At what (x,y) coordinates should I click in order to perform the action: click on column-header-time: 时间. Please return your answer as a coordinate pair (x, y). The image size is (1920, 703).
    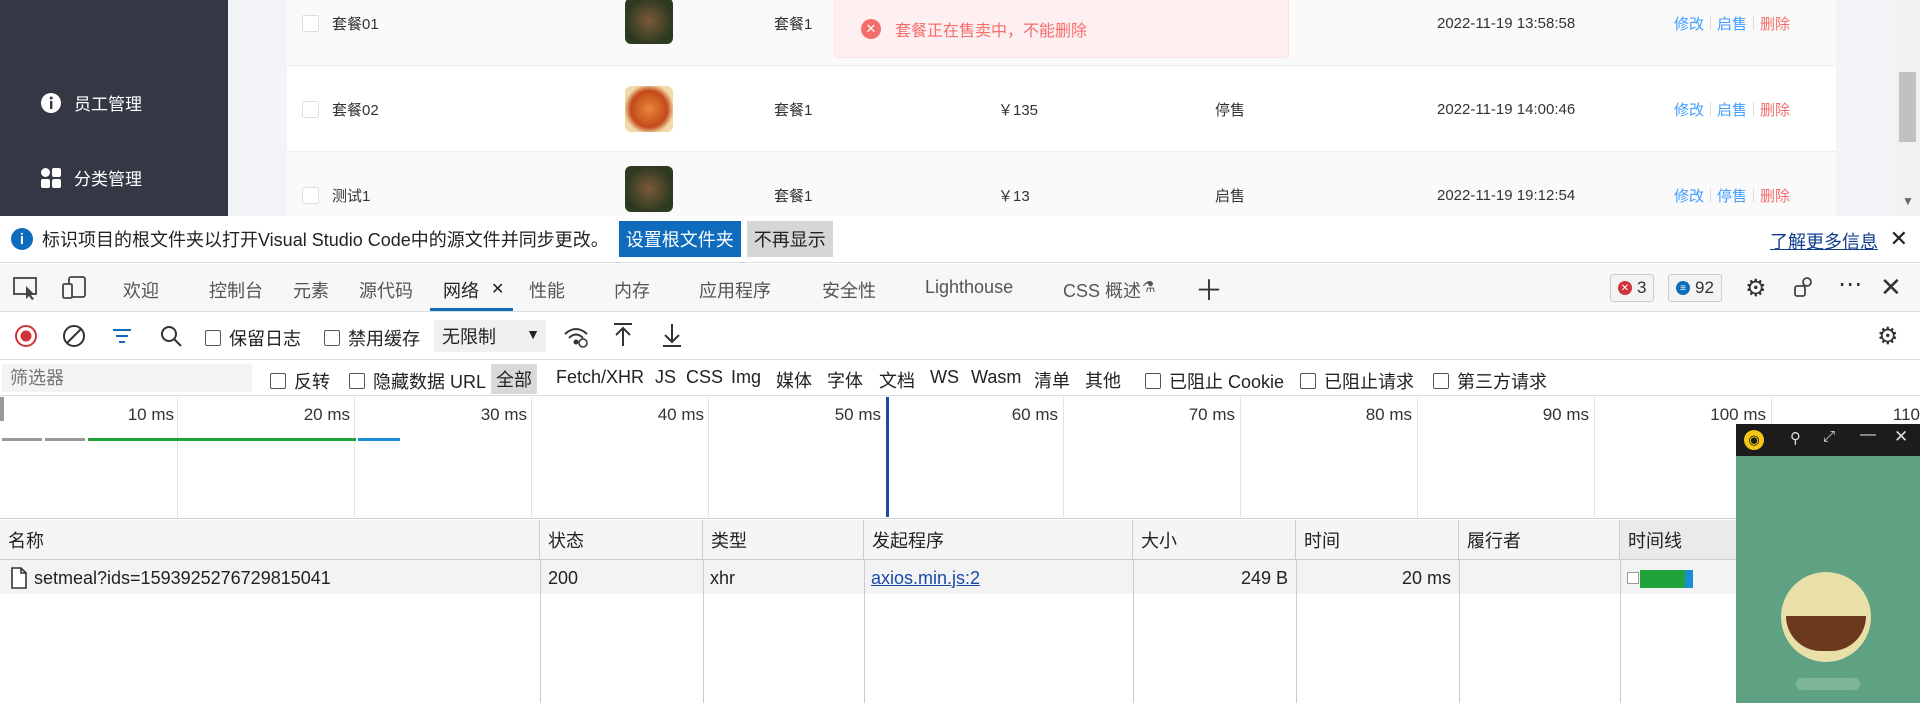
    Looking at the image, I should click on (1377, 540).